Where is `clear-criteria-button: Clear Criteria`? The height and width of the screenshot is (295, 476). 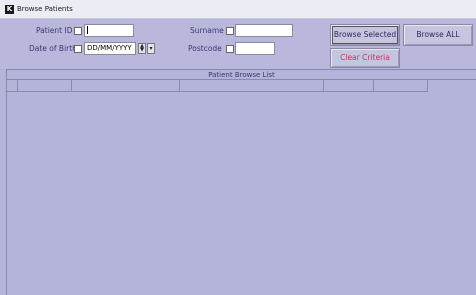 clear-criteria-button: Clear Criteria is located at coordinates (365, 58).